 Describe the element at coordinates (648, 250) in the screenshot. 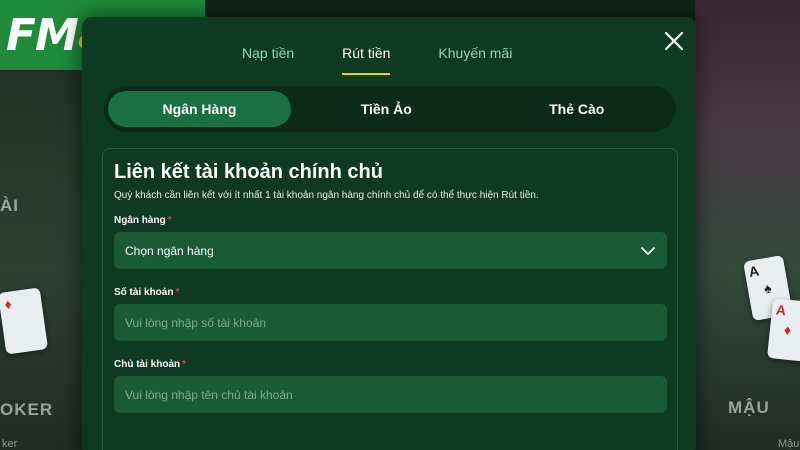

I see `chevron-down-icon` at that location.